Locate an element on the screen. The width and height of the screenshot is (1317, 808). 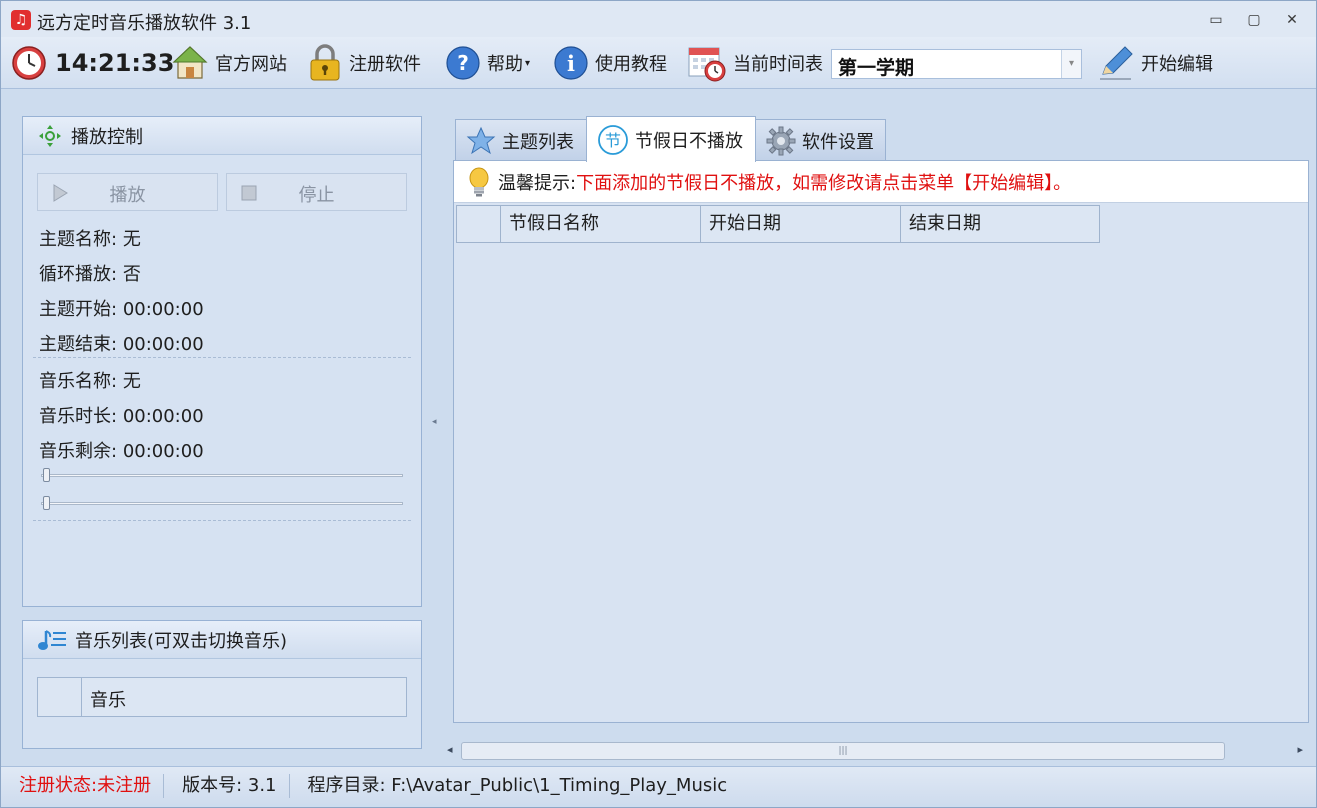
pencil-icon is located at coordinates (1116, 63).